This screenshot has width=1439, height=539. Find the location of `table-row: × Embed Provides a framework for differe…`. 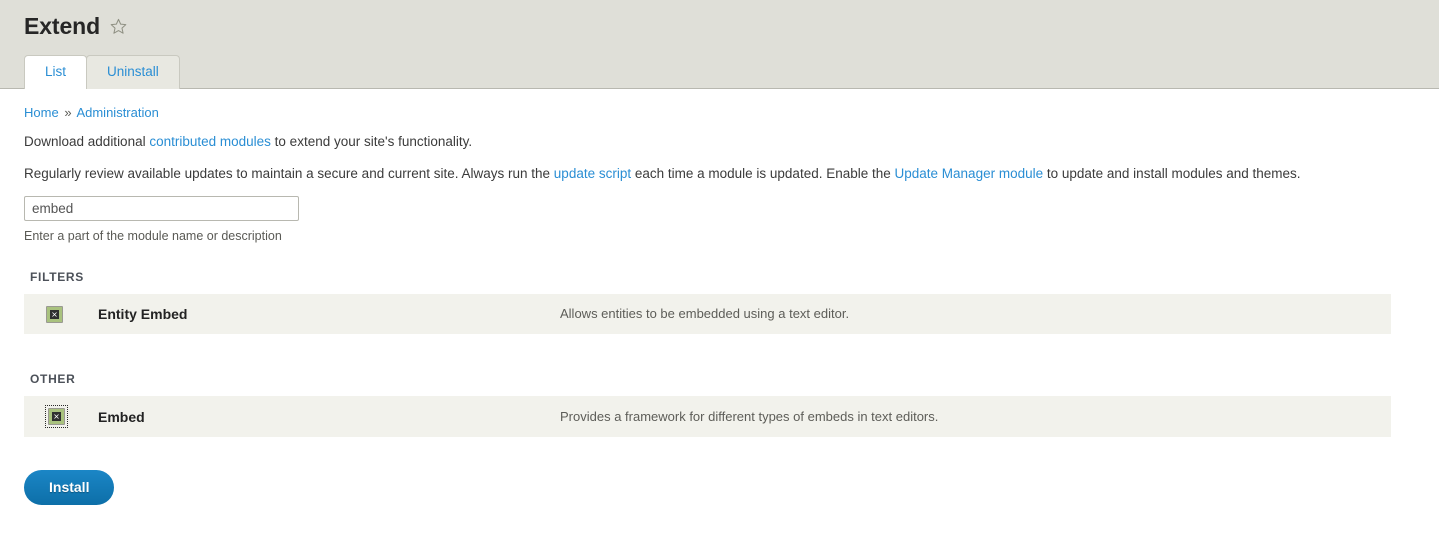

table-row: × Embed Provides a framework for differe… is located at coordinates (707, 417).